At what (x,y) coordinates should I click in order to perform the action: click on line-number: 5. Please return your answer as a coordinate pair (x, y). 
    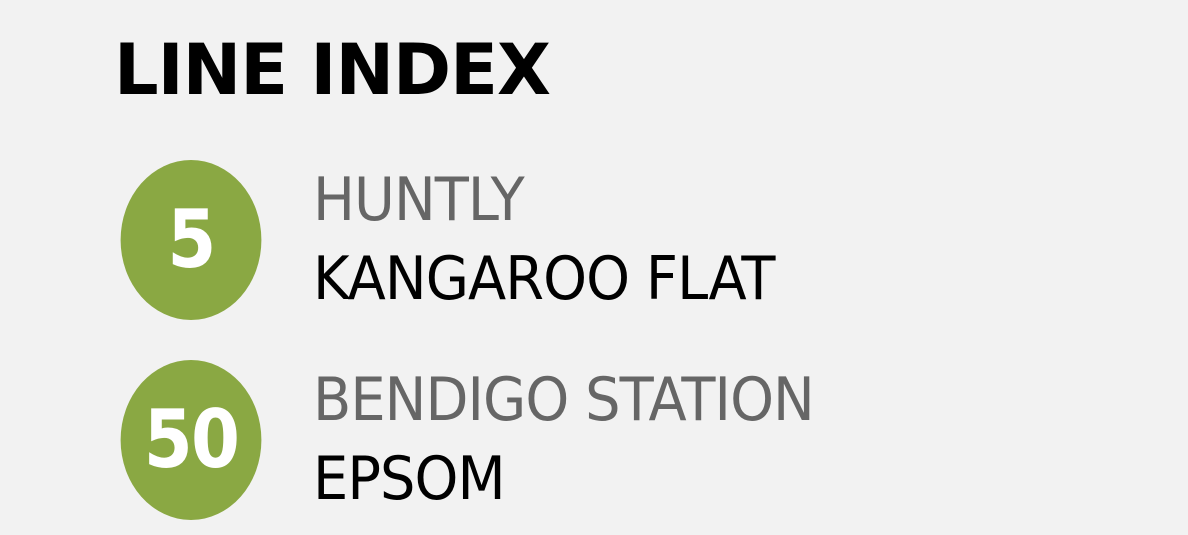
    Looking at the image, I should click on (191, 239).